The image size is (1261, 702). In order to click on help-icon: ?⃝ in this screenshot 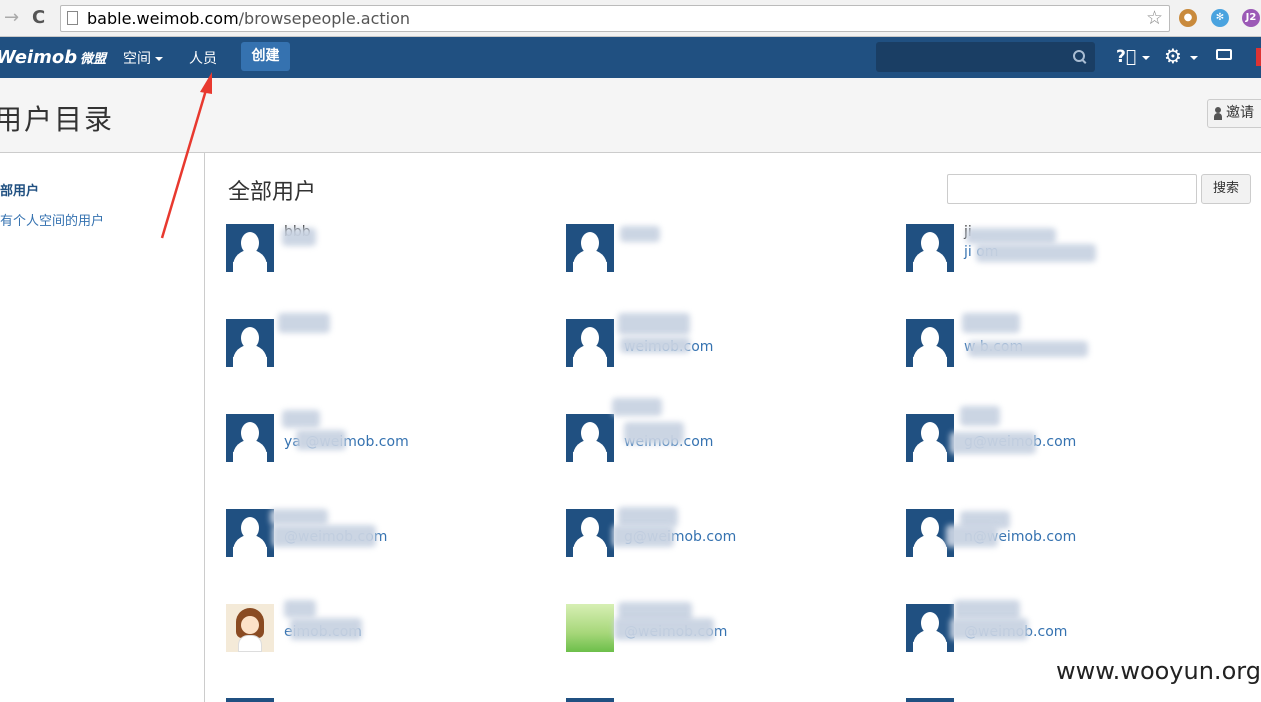, I will do `click(1126, 57)`.